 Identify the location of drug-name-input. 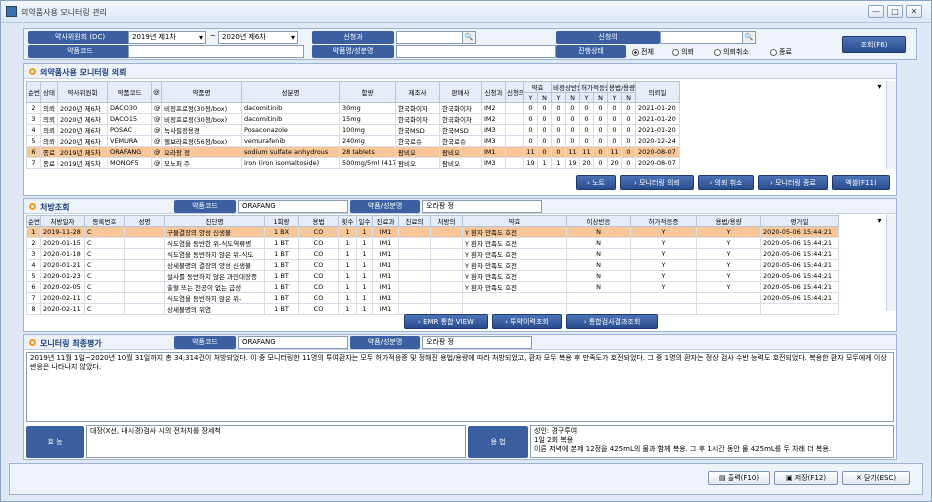
(476, 51).